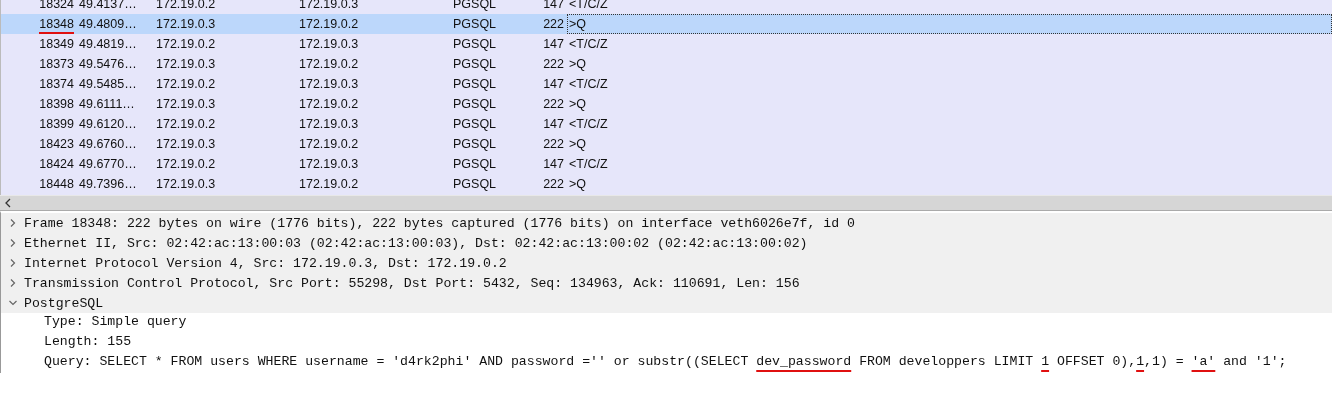 This screenshot has height=408, width=1332. What do you see at coordinates (439, 223) in the screenshot?
I see `tree-item-label: Frame 18348: 222 bytes on wire (1776 bits), 222 bytes captured (1776 bits) on interface veth6026e7f, id 0` at bounding box center [439, 223].